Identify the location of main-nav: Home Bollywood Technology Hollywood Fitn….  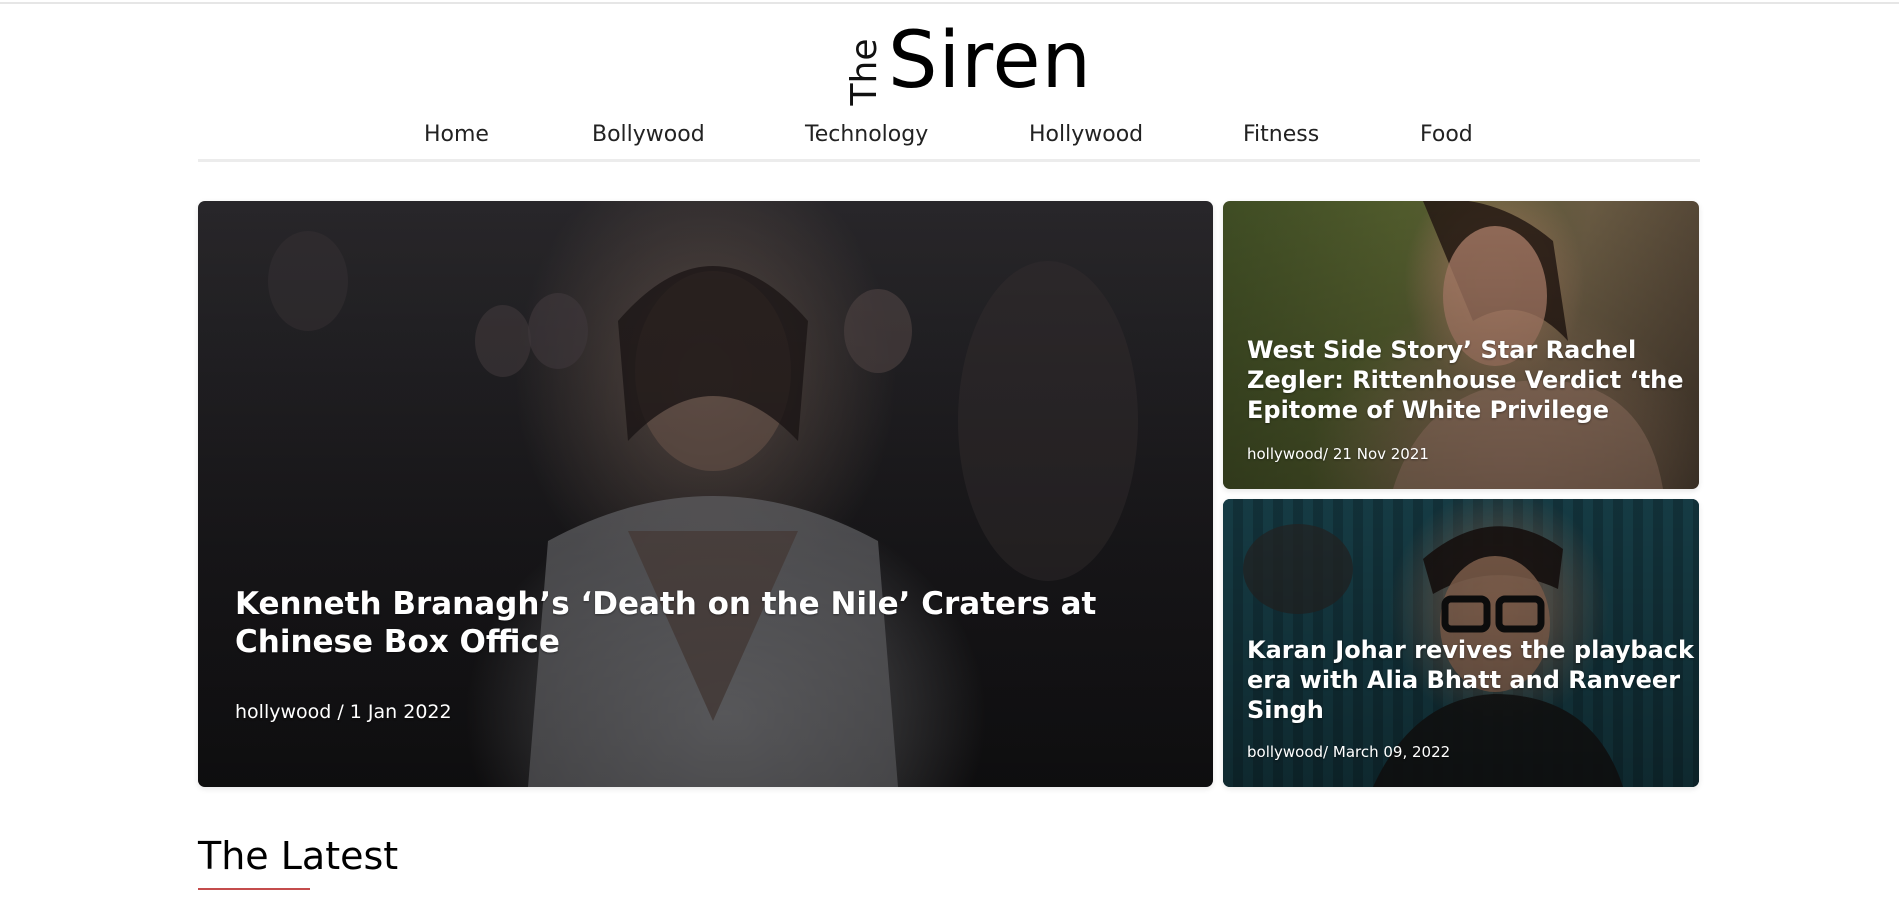
(949, 139).